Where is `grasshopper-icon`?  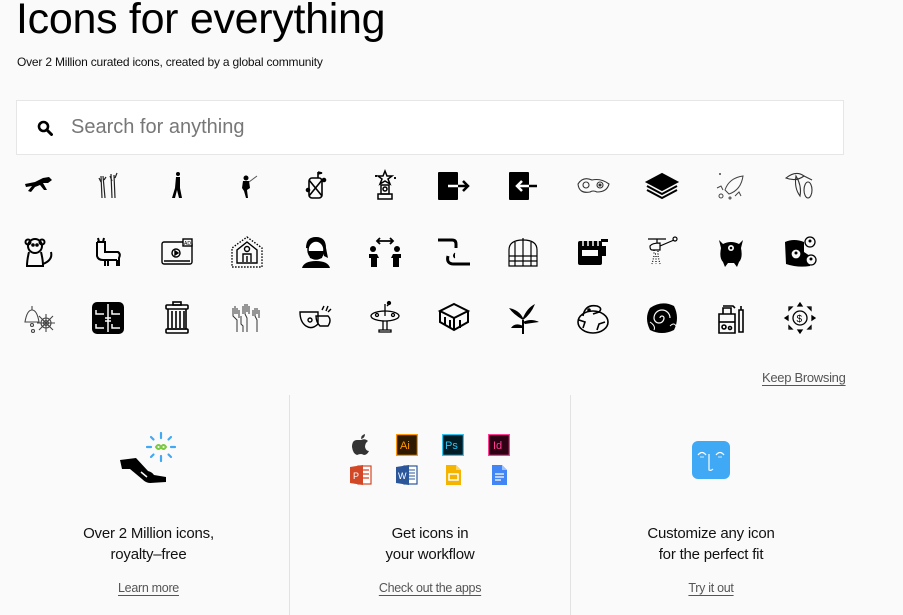
grasshopper-icon is located at coordinates (39, 186).